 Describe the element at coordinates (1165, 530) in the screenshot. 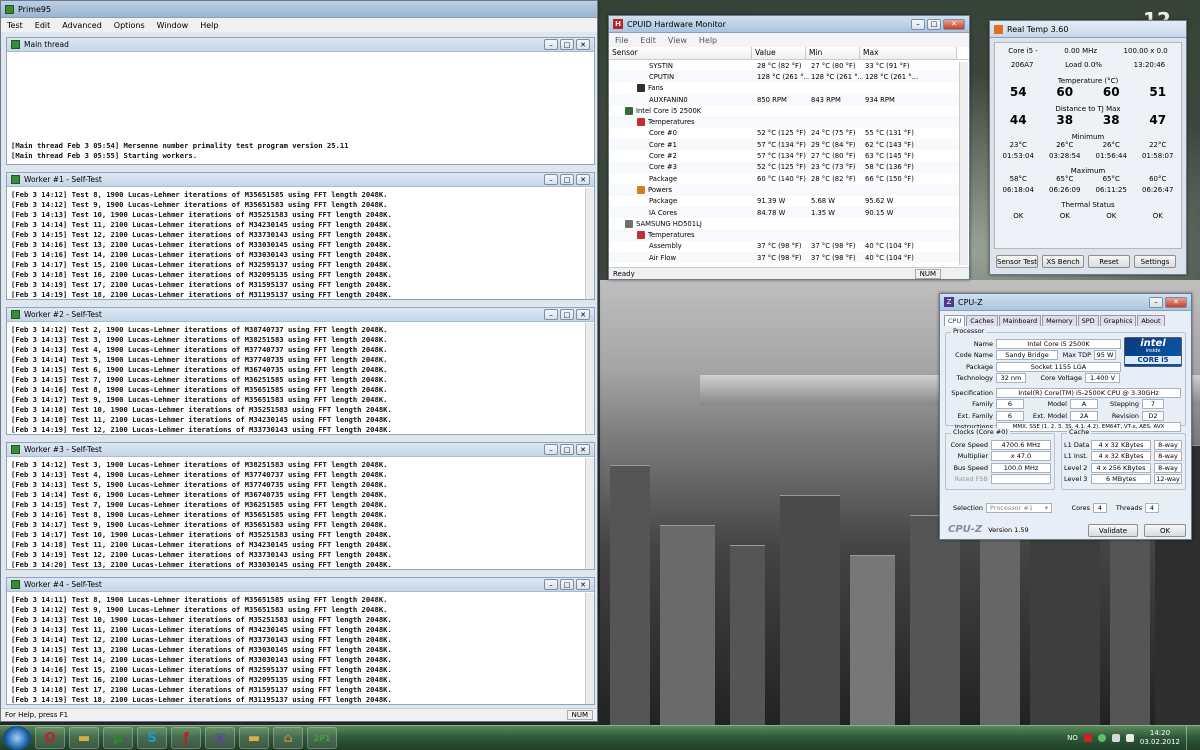

I see `ok-button: OK` at that location.